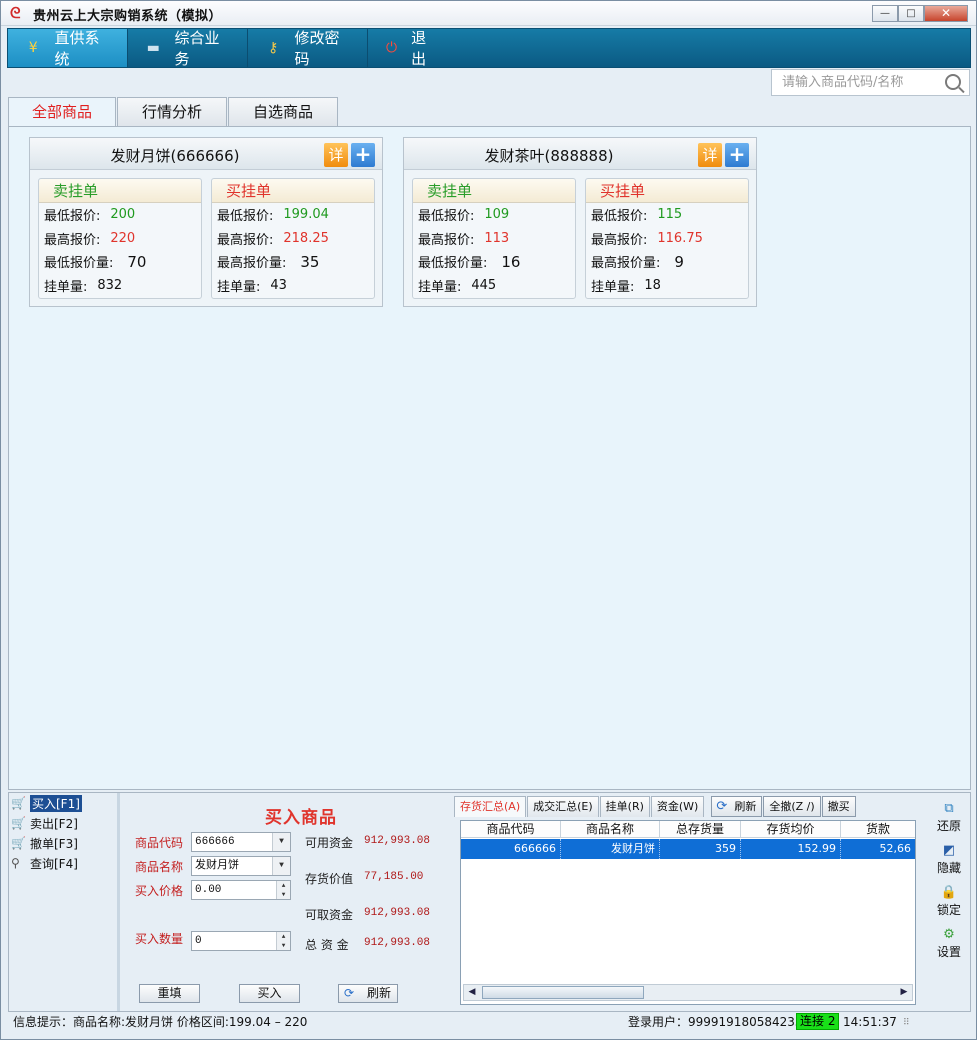 The height and width of the screenshot is (1040, 977). What do you see at coordinates (494, 215) in the screenshot?
I see `lowest-price-row: 最低报价: 109` at bounding box center [494, 215].